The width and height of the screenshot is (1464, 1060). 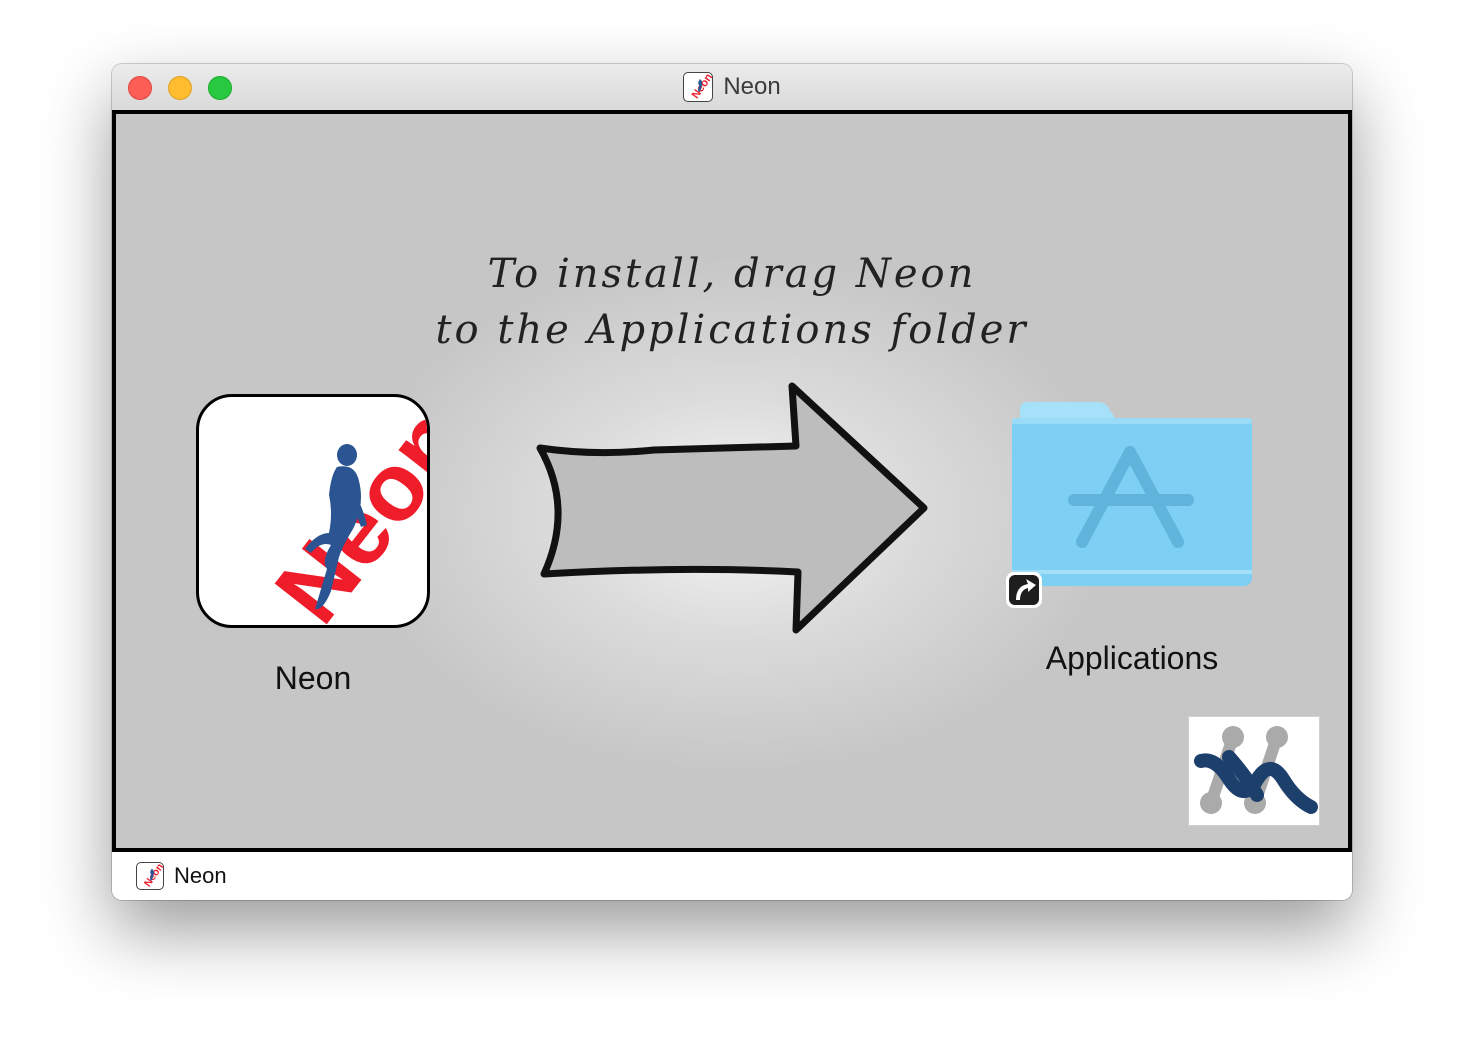 I want to click on instruction-line-1: To install, drag Neon, so click(x=732, y=274).